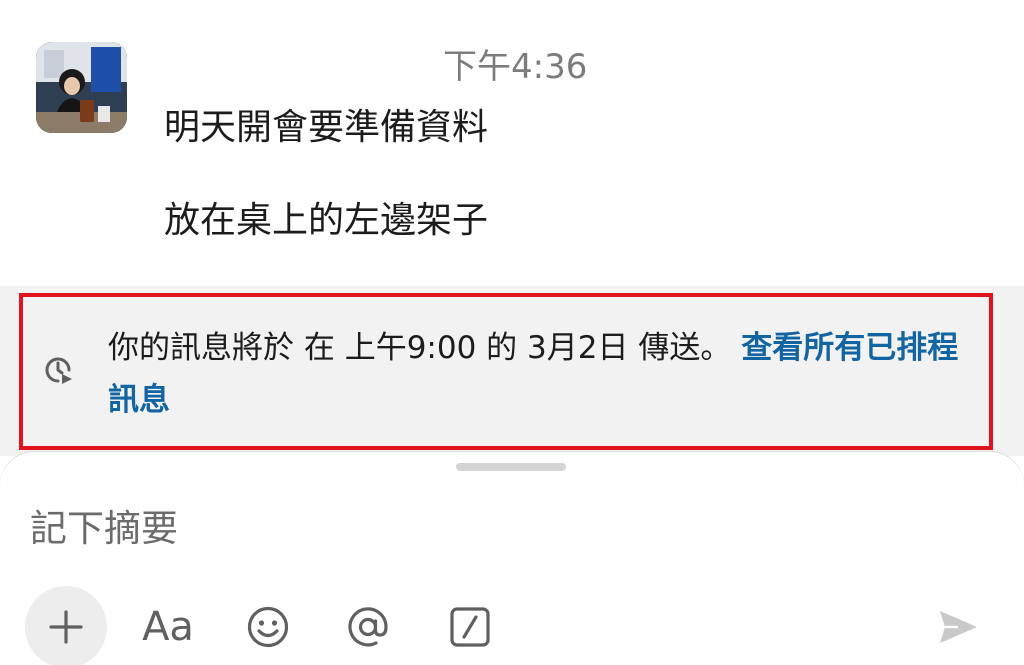 This screenshot has height=665, width=1024. I want to click on slash-command-icon, so click(470, 627).